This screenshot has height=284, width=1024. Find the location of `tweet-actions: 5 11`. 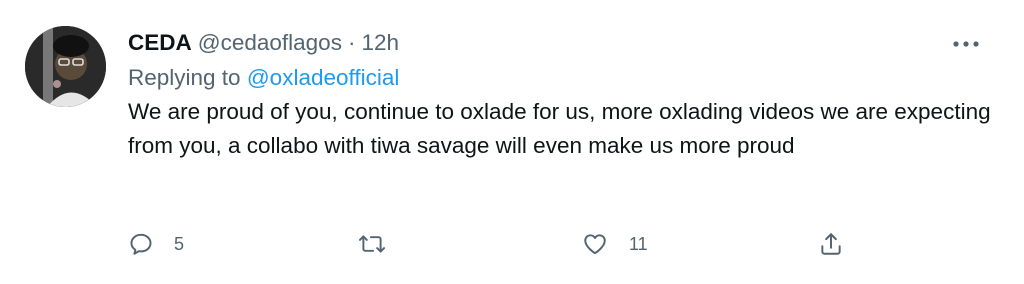

tweet-actions: 5 11 is located at coordinates (498, 244).